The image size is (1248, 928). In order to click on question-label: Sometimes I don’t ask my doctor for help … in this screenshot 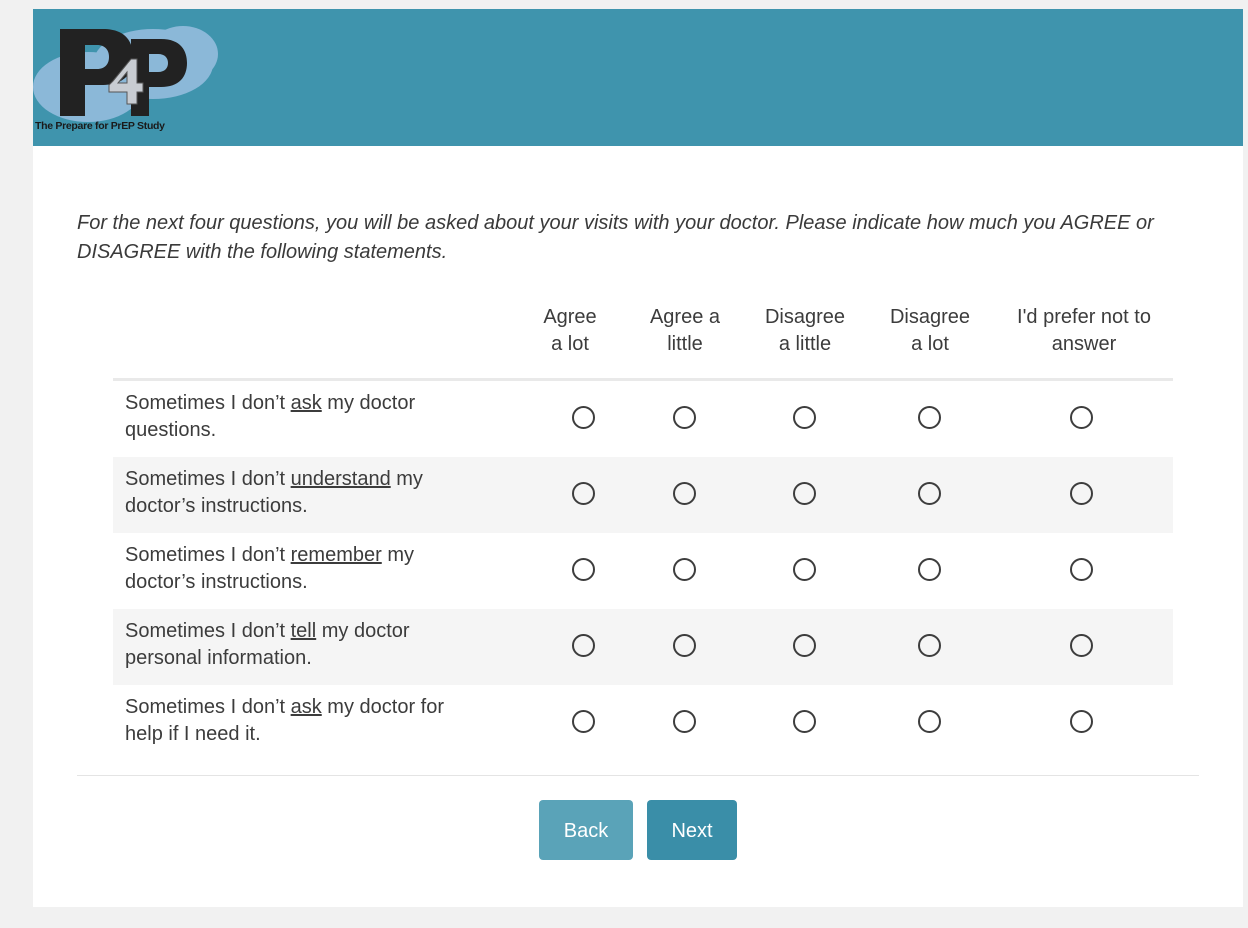, I will do `click(285, 720)`.